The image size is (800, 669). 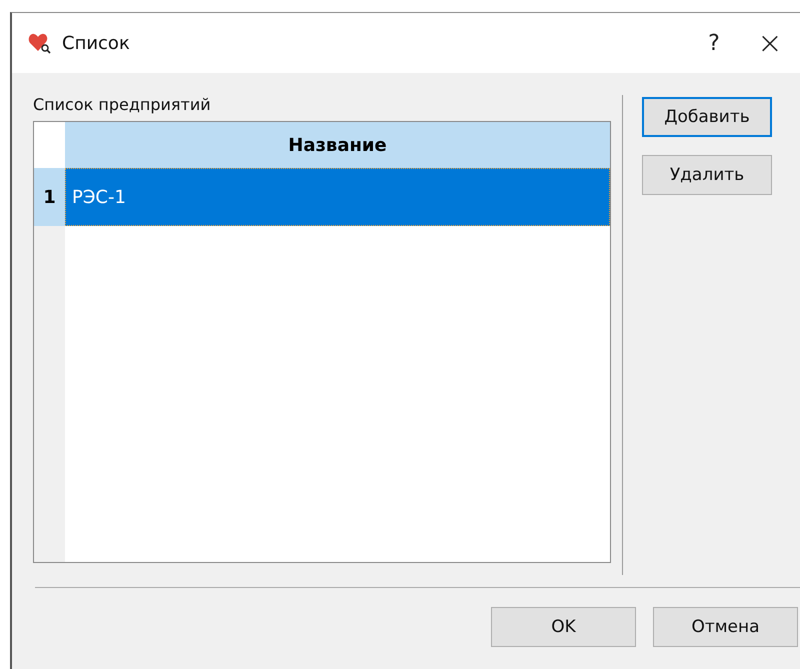 What do you see at coordinates (770, 43) in the screenshot?
I see `close-button: ×` at bounding box center [770, 43].